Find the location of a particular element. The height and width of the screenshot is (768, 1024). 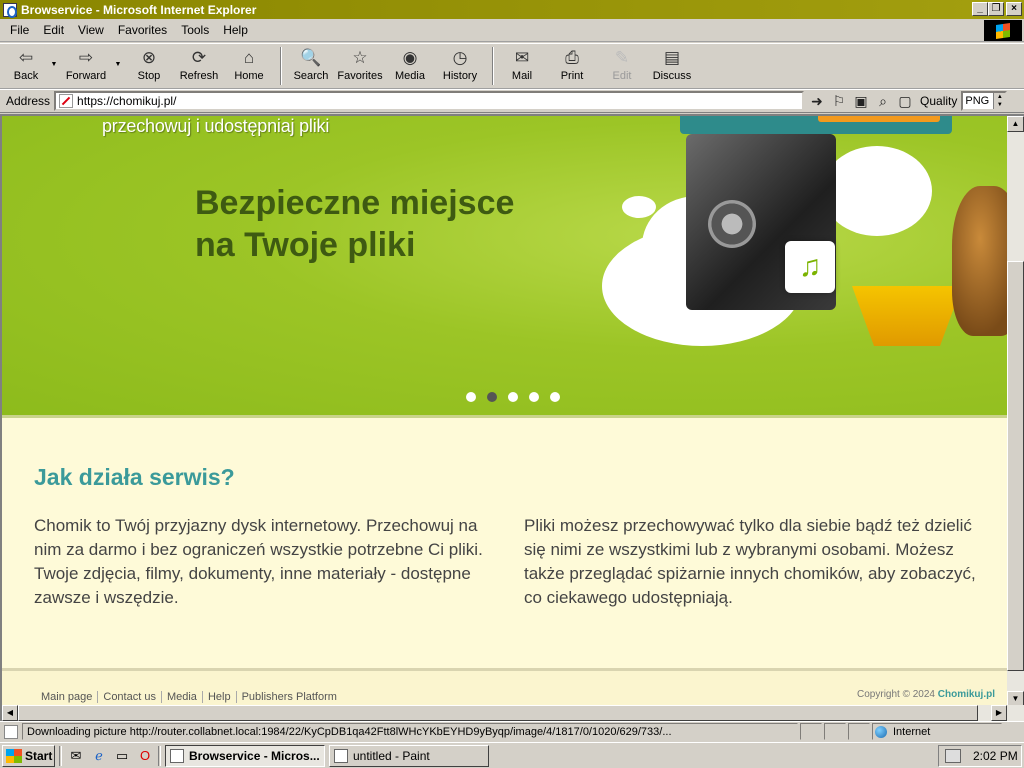

carousel-dot-active is located at coordinates (492, 397).